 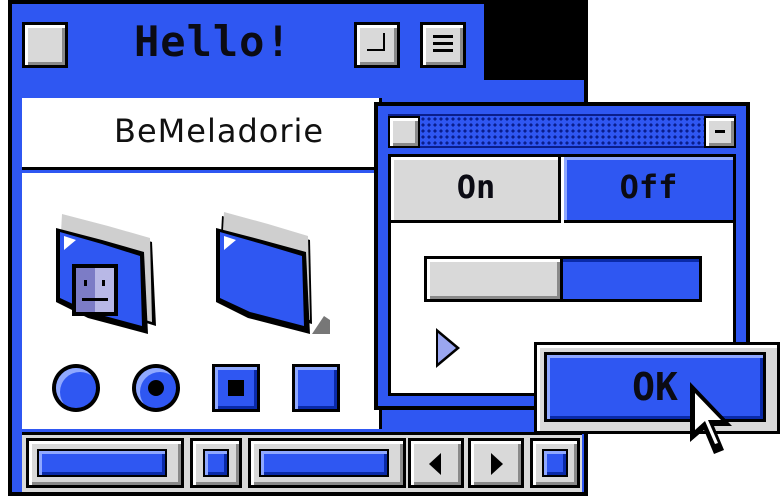 I want to click on checkbox-icon, so click(x=316, y=388).